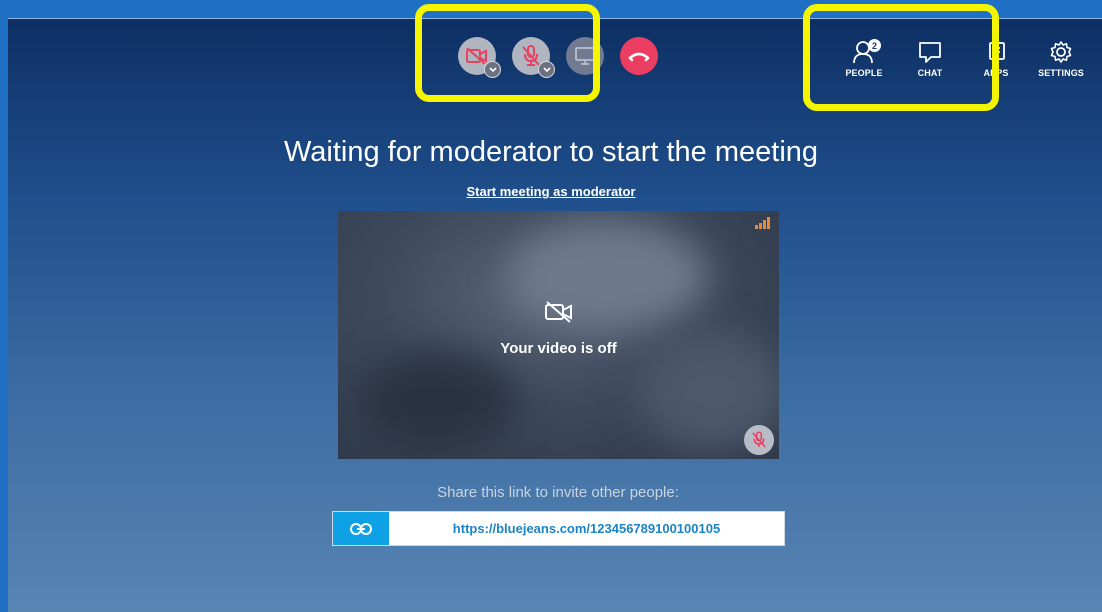  I want to click on microphone-off-icon, so click(759, 439).